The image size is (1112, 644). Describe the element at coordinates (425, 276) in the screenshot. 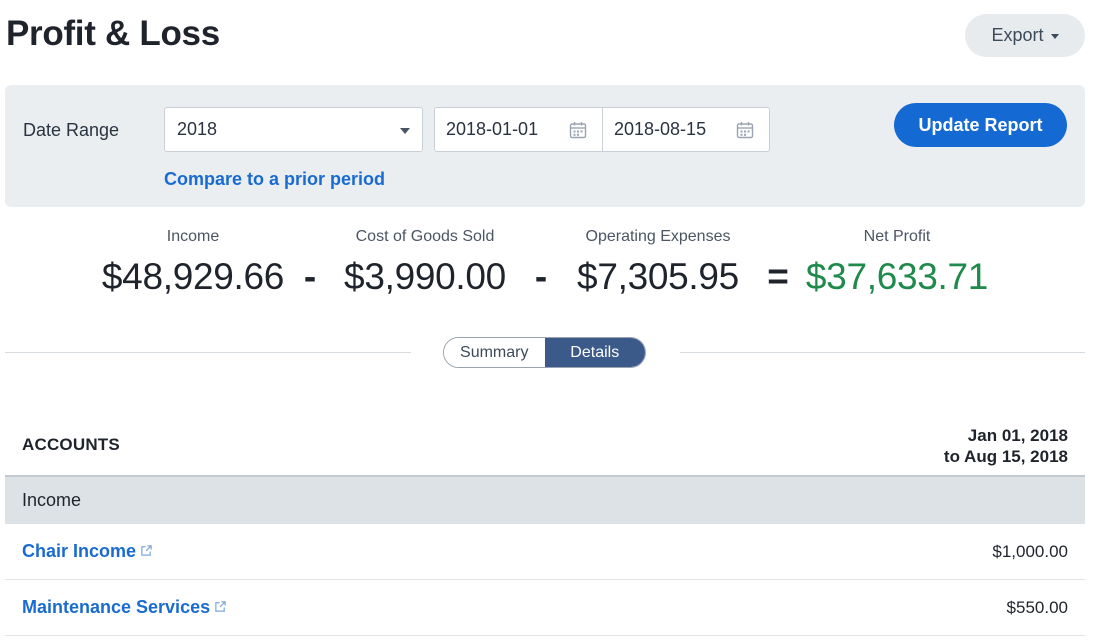

I see `cogs-value: $3,990.00` at that location.